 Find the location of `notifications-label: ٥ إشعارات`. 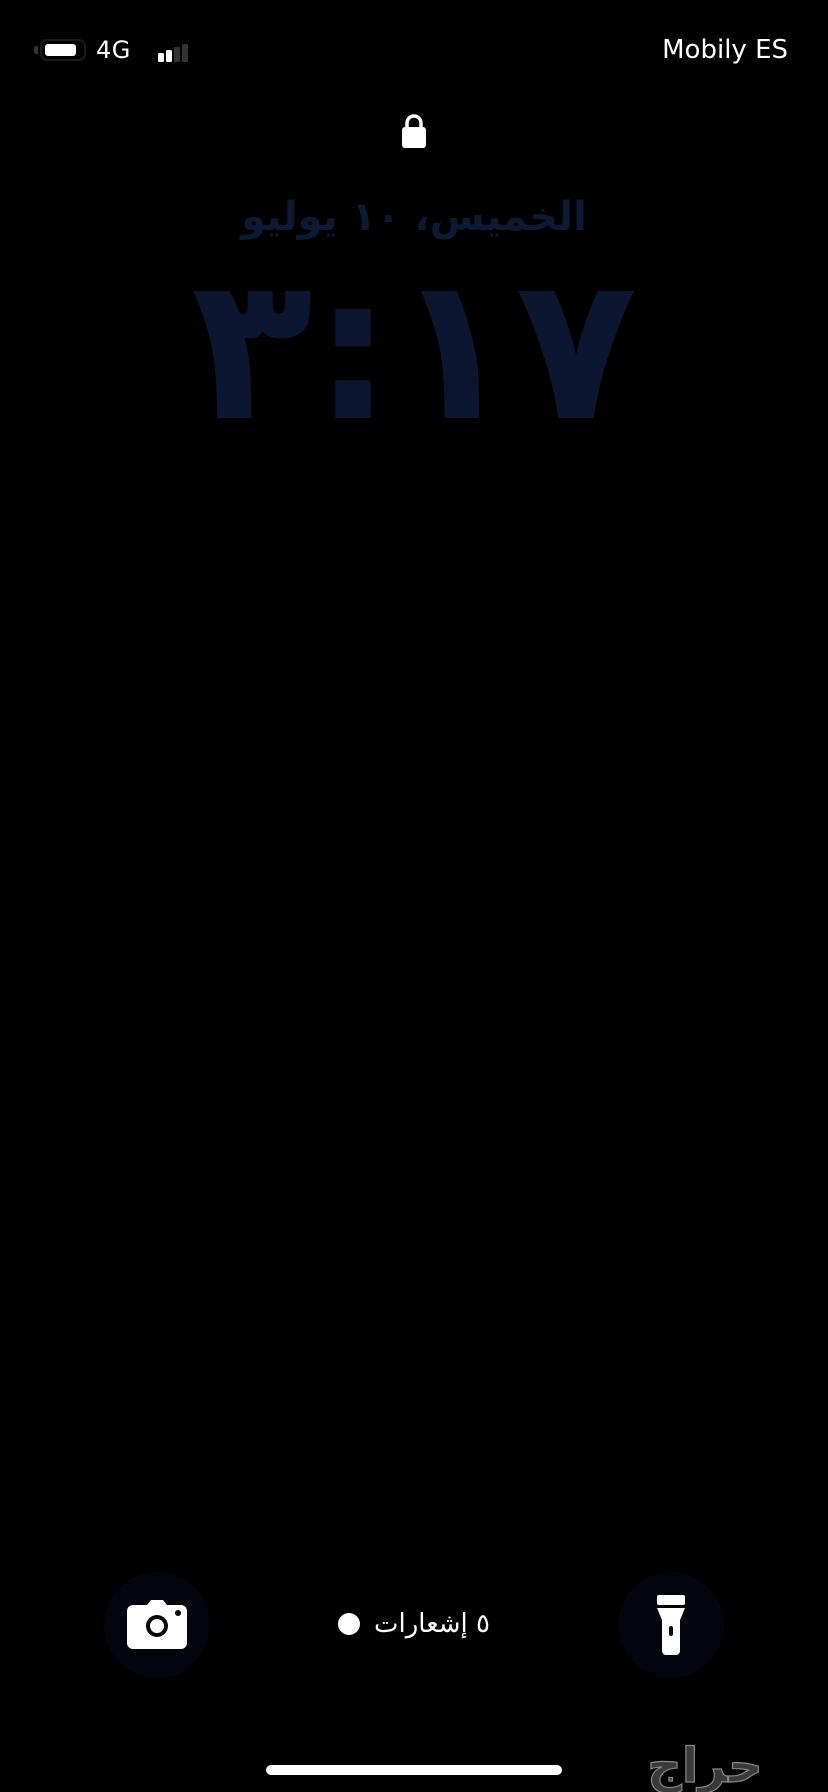

notifications-label: ٥ إشعارات is located at coordinates (432, 1624).